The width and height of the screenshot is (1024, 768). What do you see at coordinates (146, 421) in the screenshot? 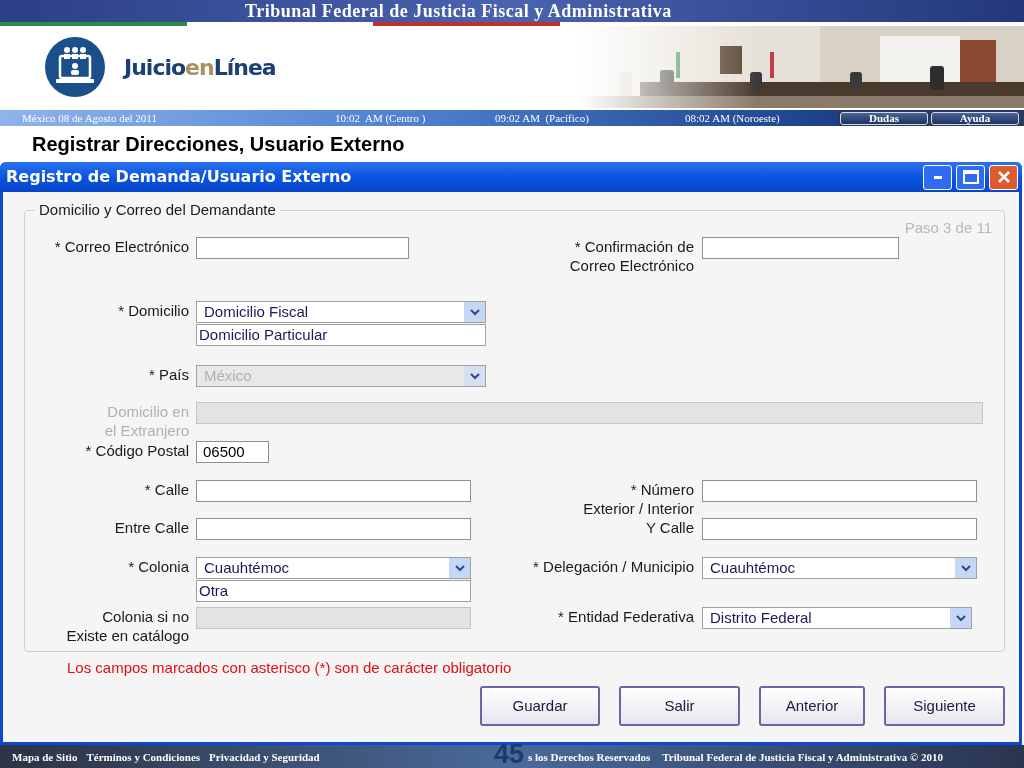
I see `field-label: Domicilio en el Extranjero` at bounding box center [146, 421].